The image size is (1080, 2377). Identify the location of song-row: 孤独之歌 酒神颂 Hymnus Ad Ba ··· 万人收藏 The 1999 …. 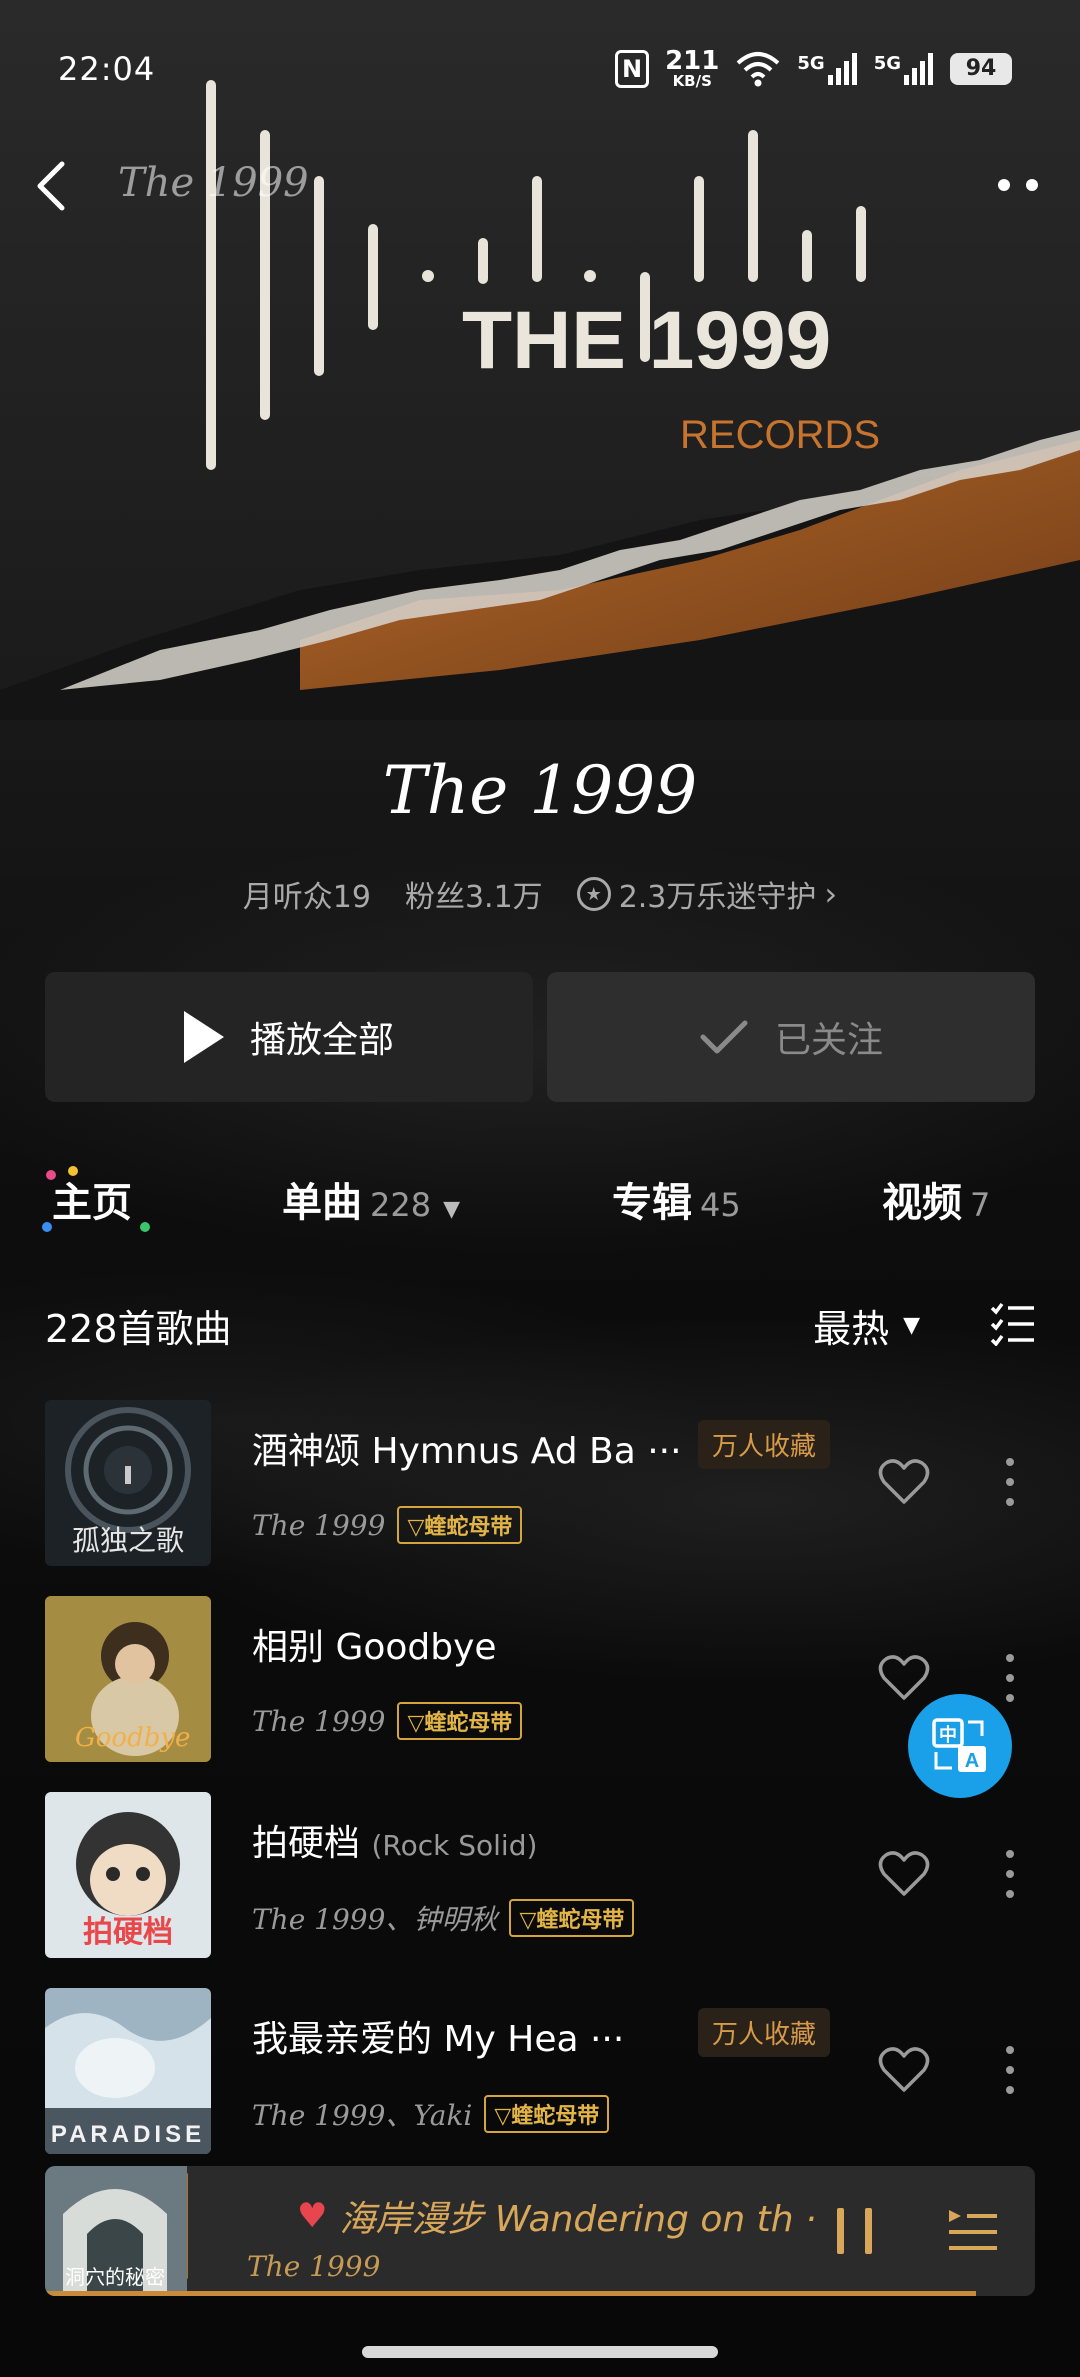
(540, 1485).